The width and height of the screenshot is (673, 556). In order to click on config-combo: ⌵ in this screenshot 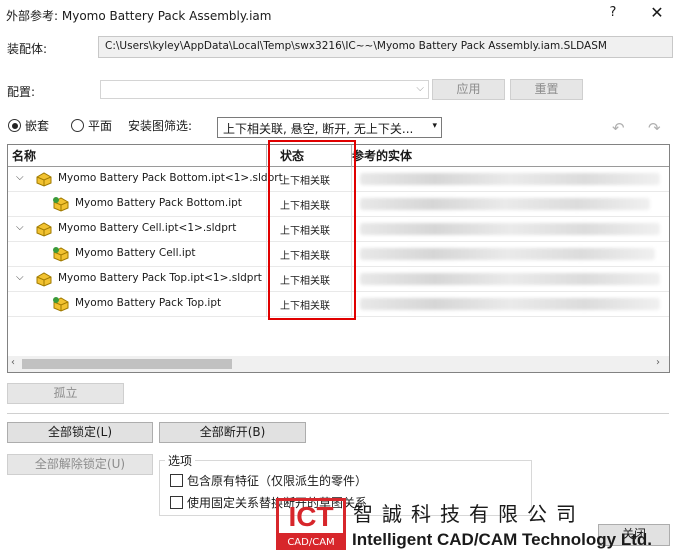, I will do `click(264, 89)`.